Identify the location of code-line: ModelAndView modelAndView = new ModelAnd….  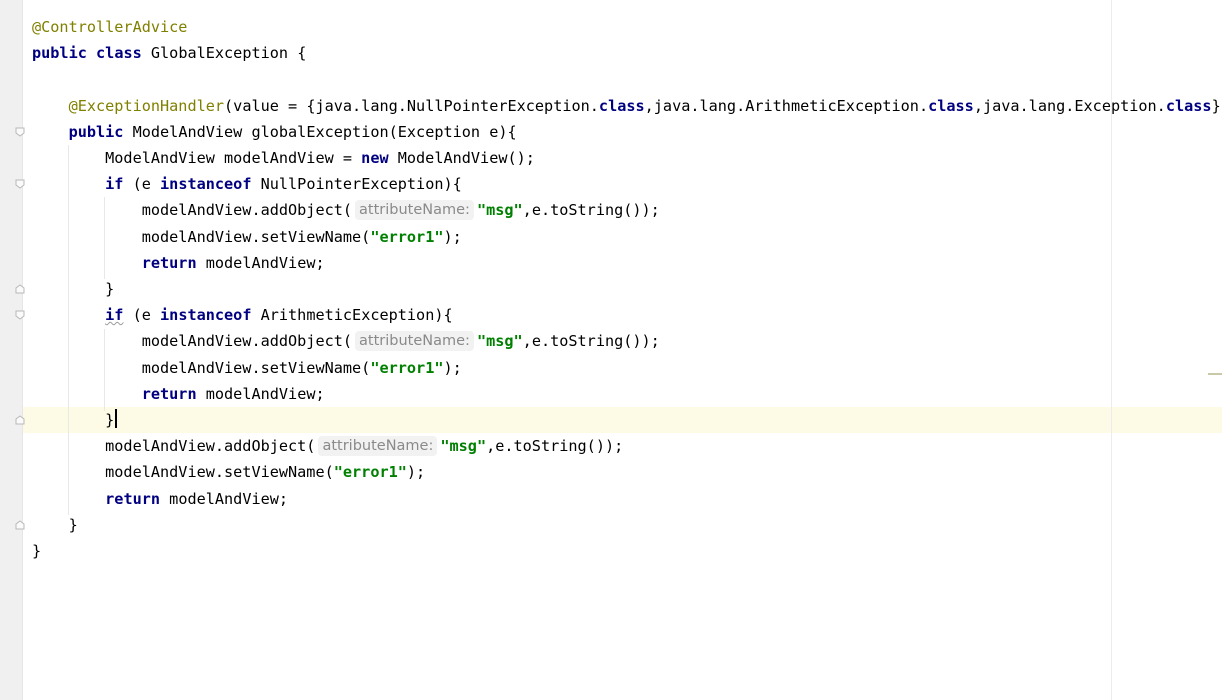
(283, 158).